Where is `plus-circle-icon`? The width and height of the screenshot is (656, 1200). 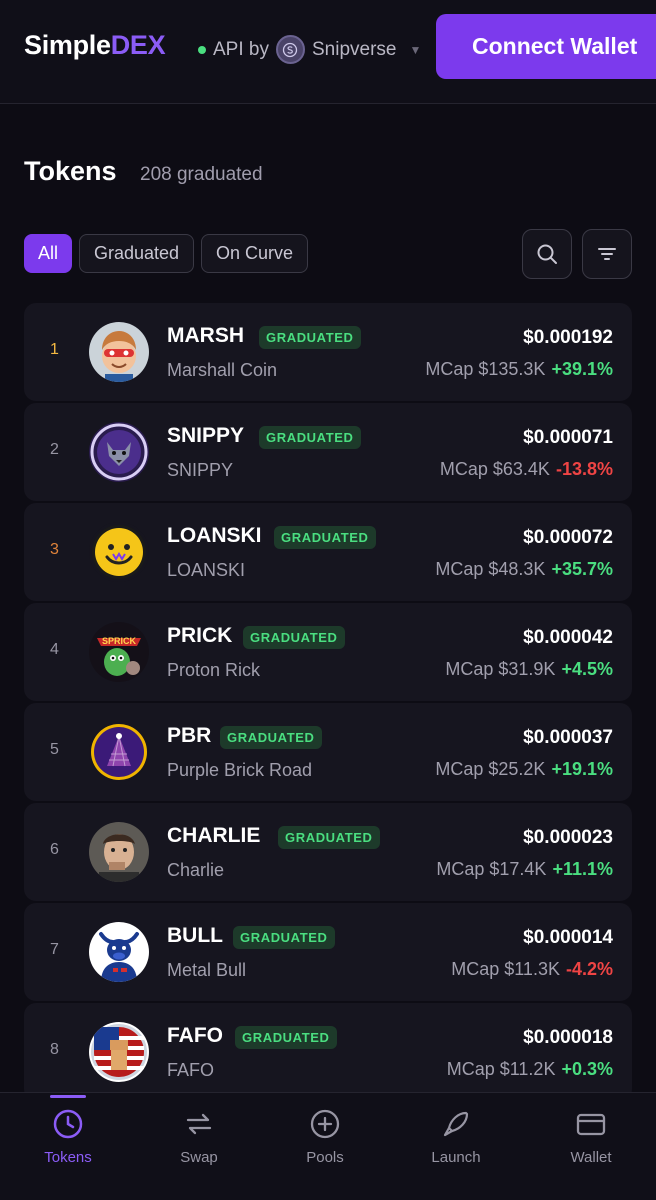
plus-circle-icon is located at coordinates (325, 1124).